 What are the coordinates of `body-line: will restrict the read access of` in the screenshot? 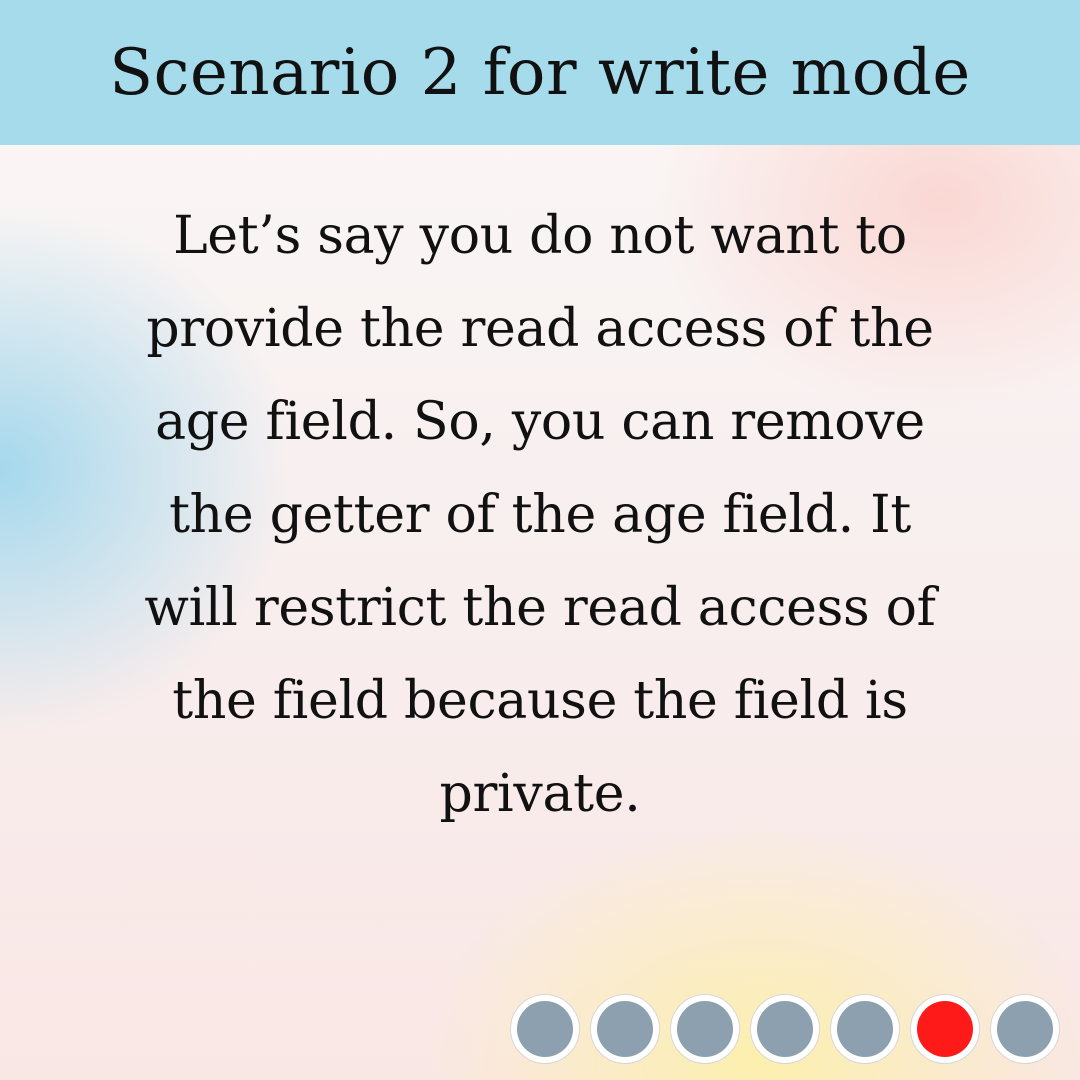 It's located at (540, 608).